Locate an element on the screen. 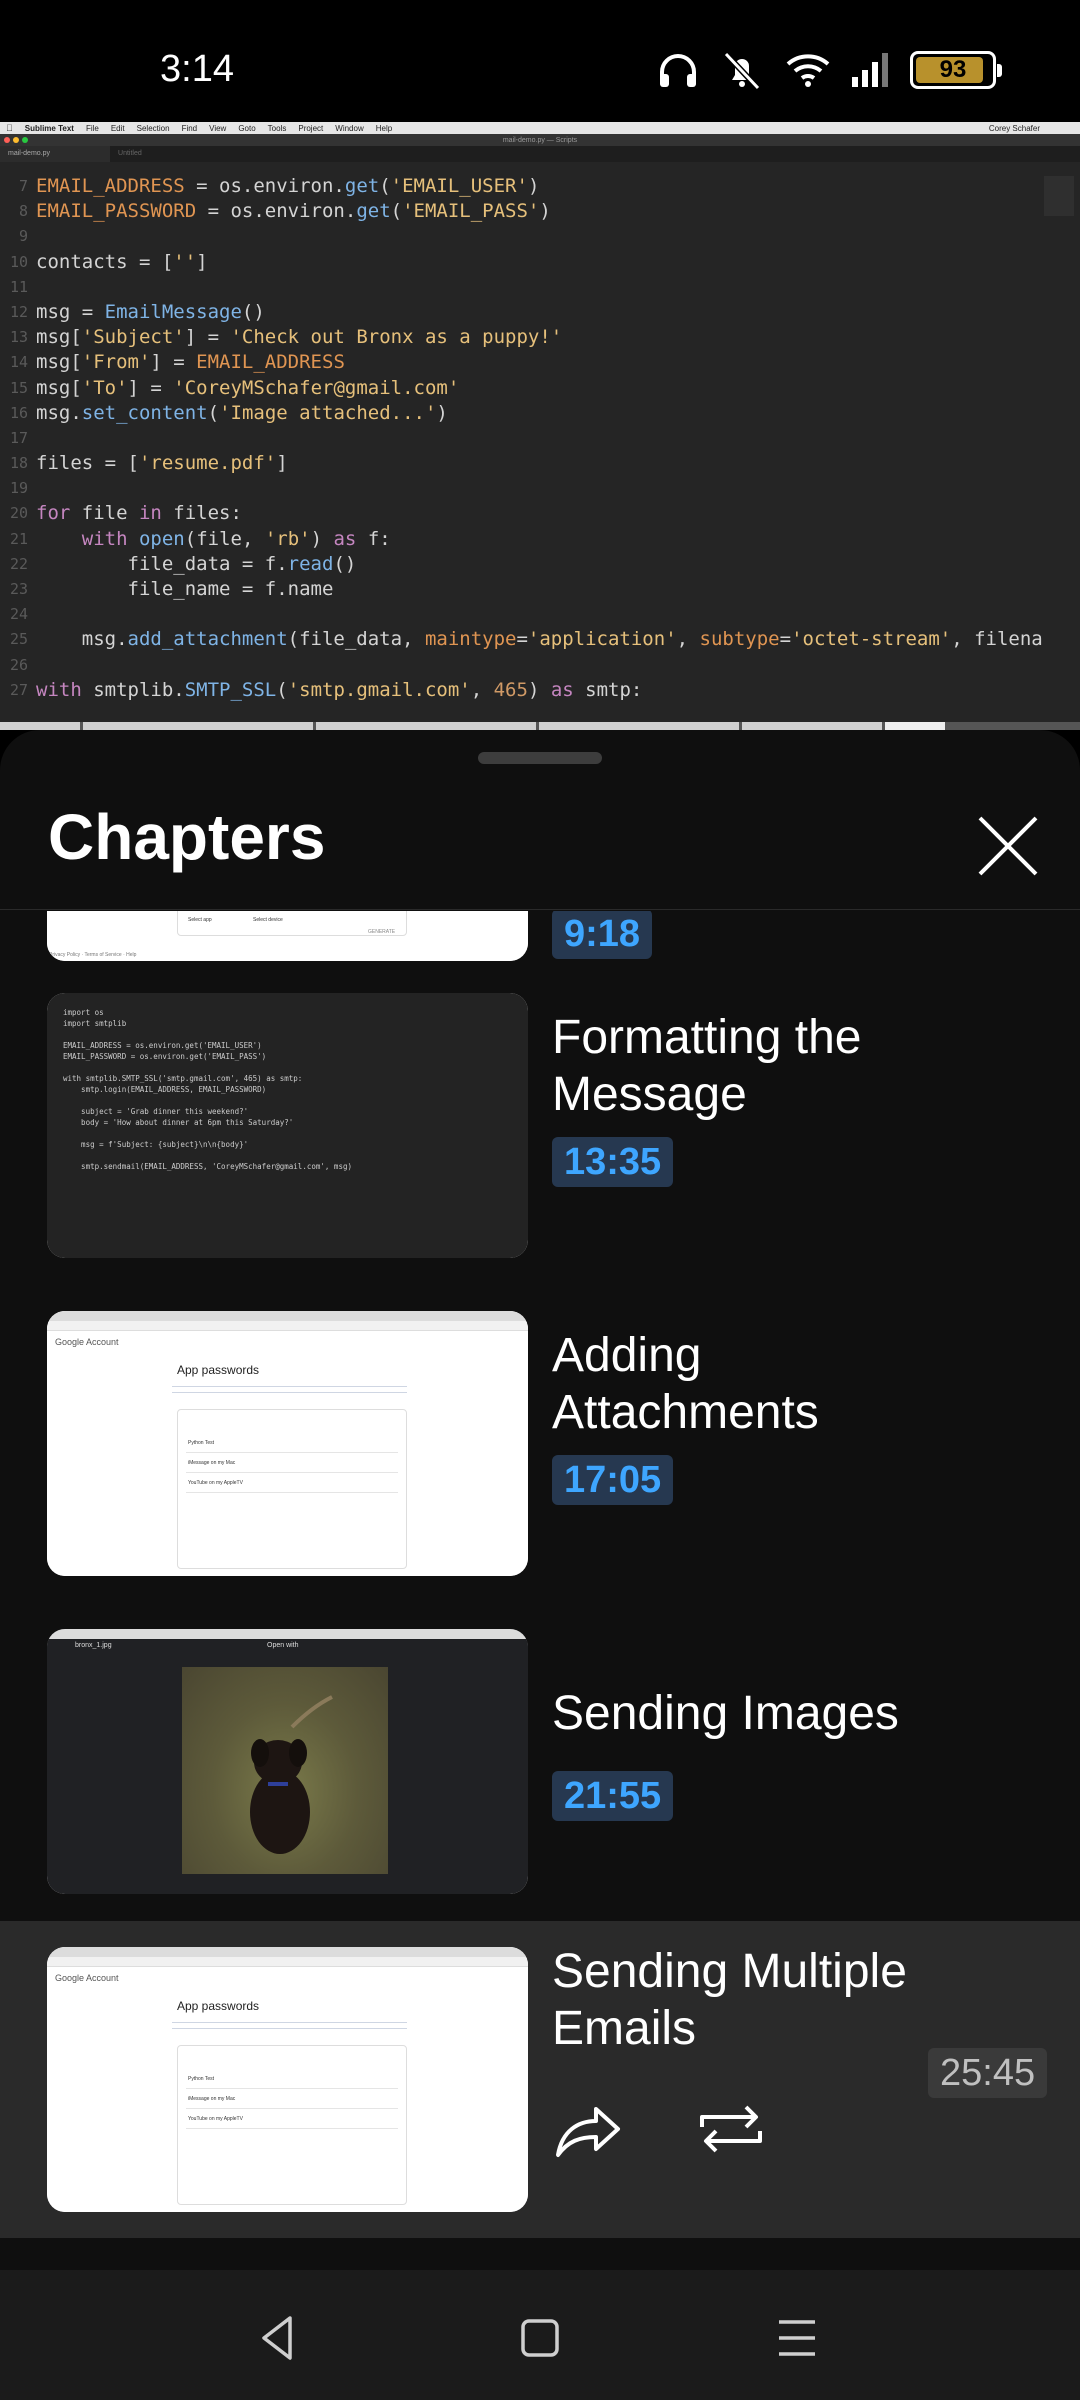  share-icon is located at coordinates (587, 2129).